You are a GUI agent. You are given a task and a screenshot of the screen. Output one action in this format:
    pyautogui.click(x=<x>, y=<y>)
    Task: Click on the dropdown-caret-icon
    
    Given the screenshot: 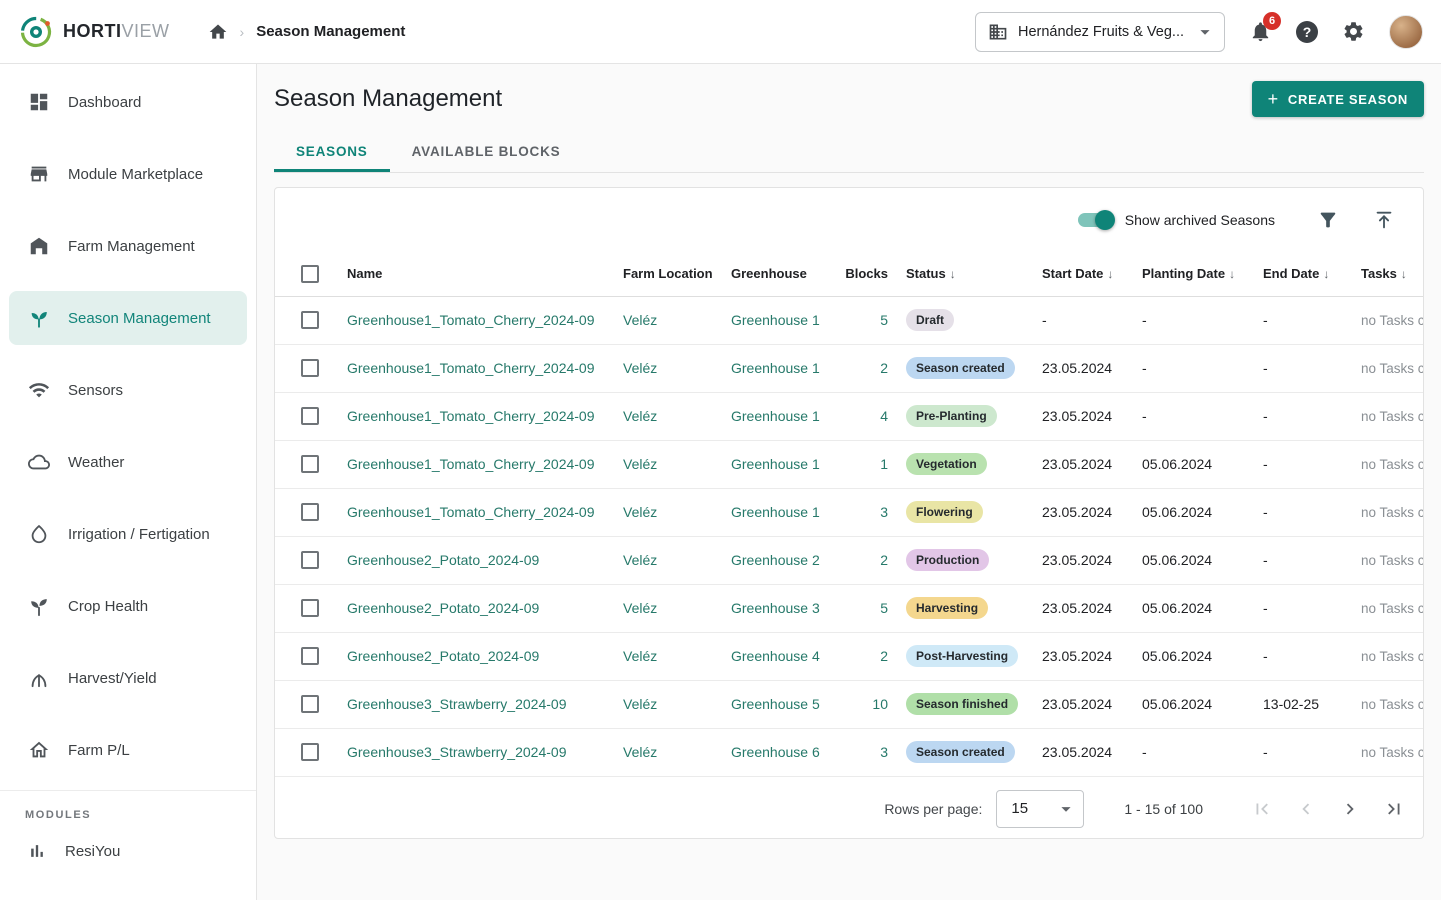 What is the action you would take?
    pyautogui.click(x=1205, y=32)
    